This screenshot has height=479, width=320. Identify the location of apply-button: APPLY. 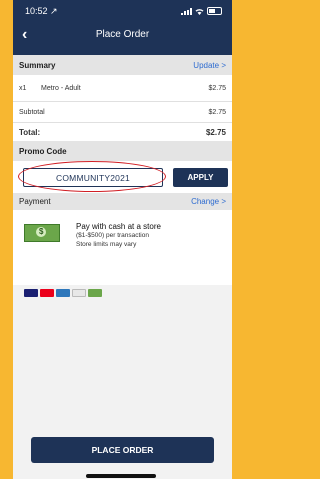
(200, 177).